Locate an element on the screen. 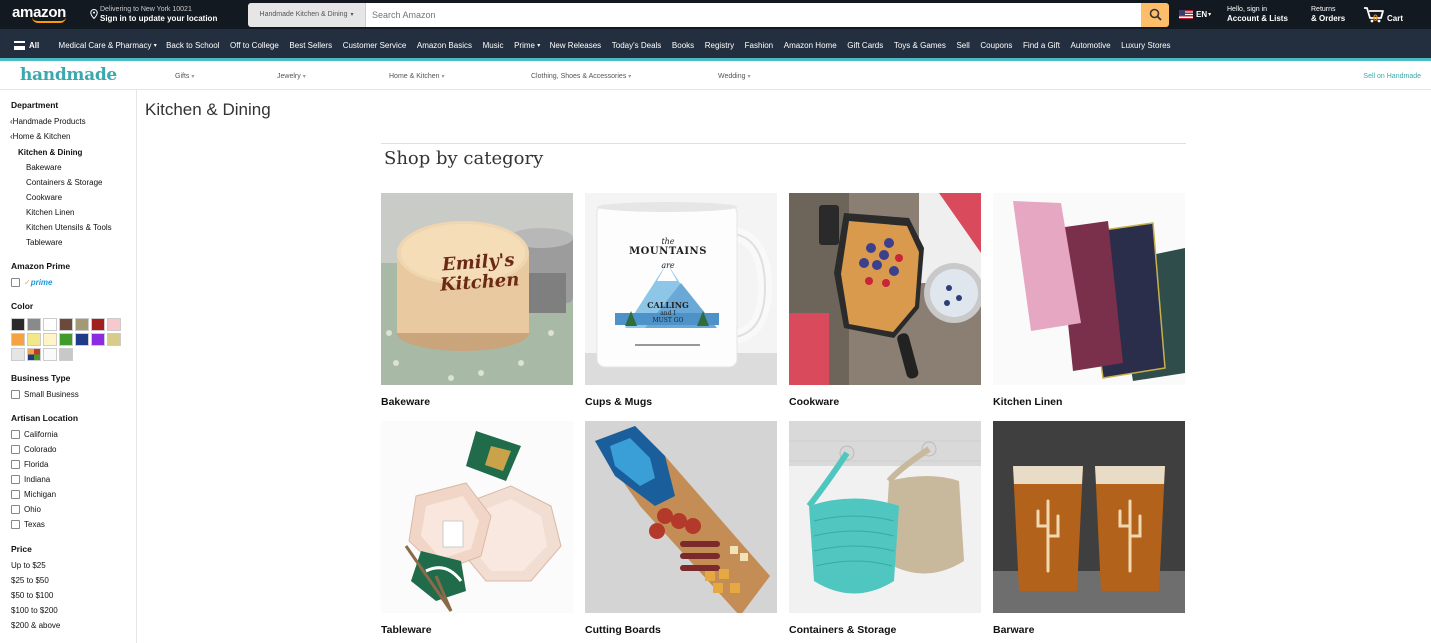  nav-item-back-to-school: Back to School is located at coordinates (193, 45).